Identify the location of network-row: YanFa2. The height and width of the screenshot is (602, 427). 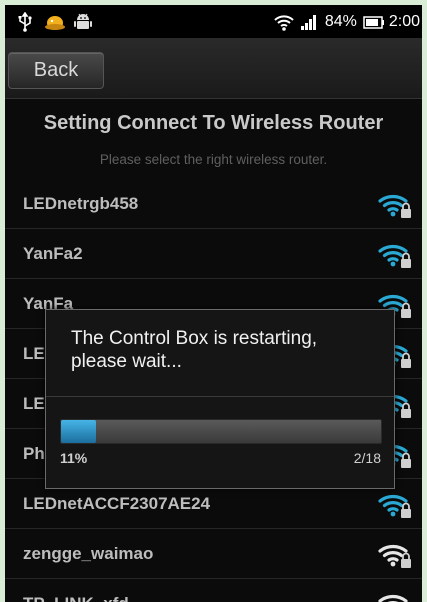
(213, 254).